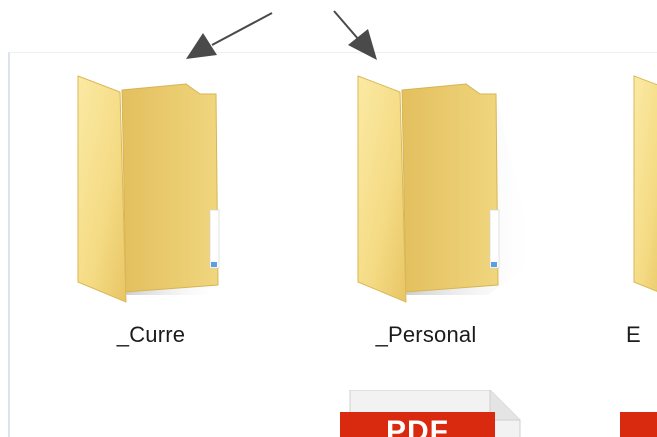 This screenshot has height=437, width=657. I want to click on folder-name: _Personal, so click(426, 334).